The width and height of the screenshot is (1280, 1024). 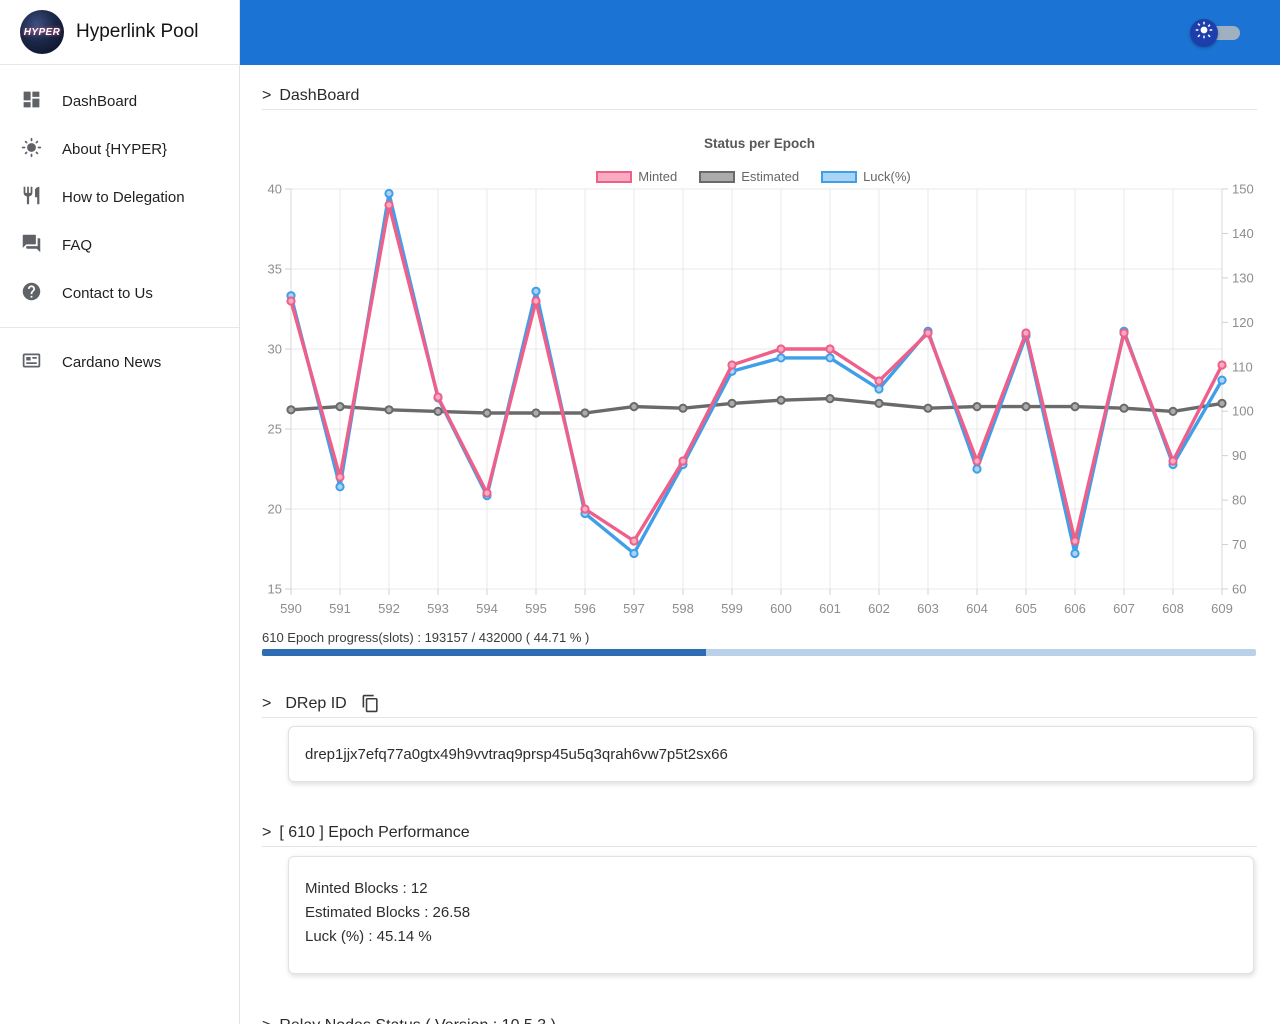 I want to click on sidebar-item-label: Cardano News, so click(x=112, y=362).